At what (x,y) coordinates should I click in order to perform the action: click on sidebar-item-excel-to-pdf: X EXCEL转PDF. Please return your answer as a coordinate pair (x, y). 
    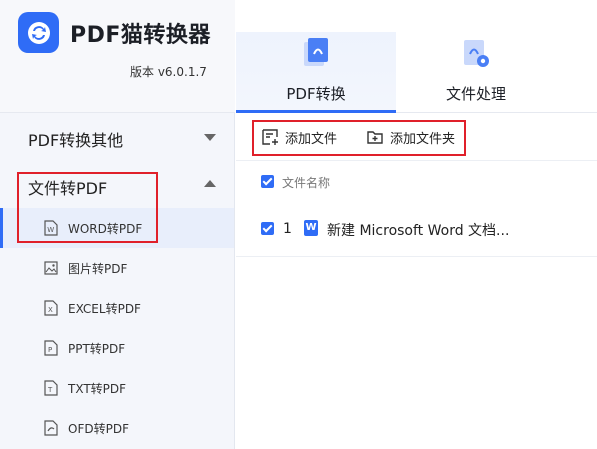
    Looking at the image, I should click on (117, 308).